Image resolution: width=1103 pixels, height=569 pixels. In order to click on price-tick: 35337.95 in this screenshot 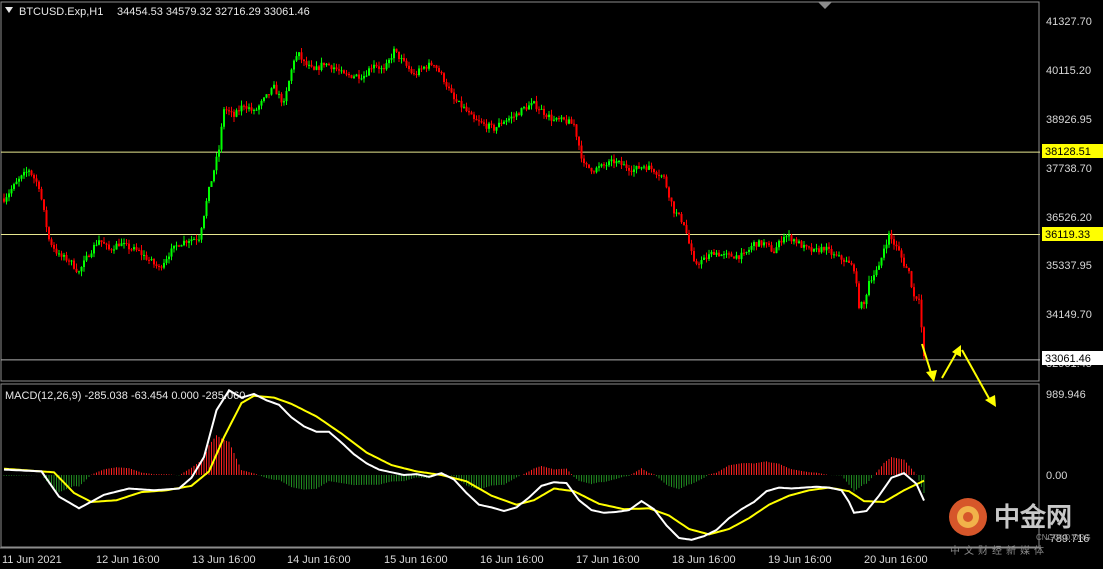, I will do `click(1069, 266)`.